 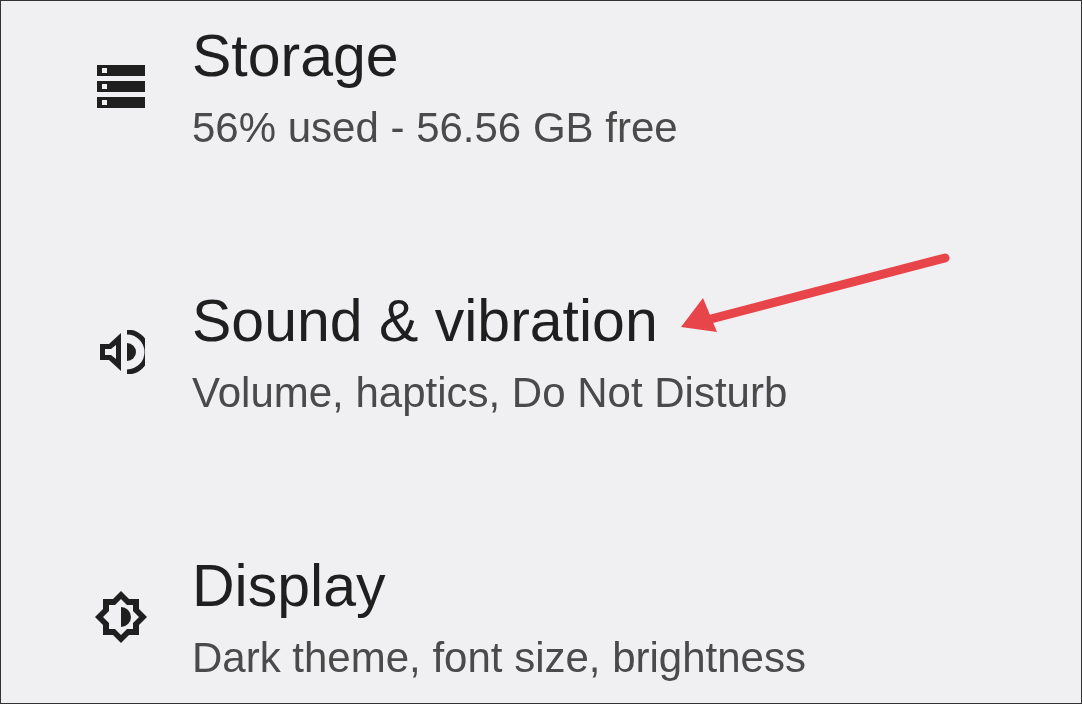 What do you see at coordinates (121, 352) in the screenshot?
I see `speaker-icon` at bounding box center [121, 352].